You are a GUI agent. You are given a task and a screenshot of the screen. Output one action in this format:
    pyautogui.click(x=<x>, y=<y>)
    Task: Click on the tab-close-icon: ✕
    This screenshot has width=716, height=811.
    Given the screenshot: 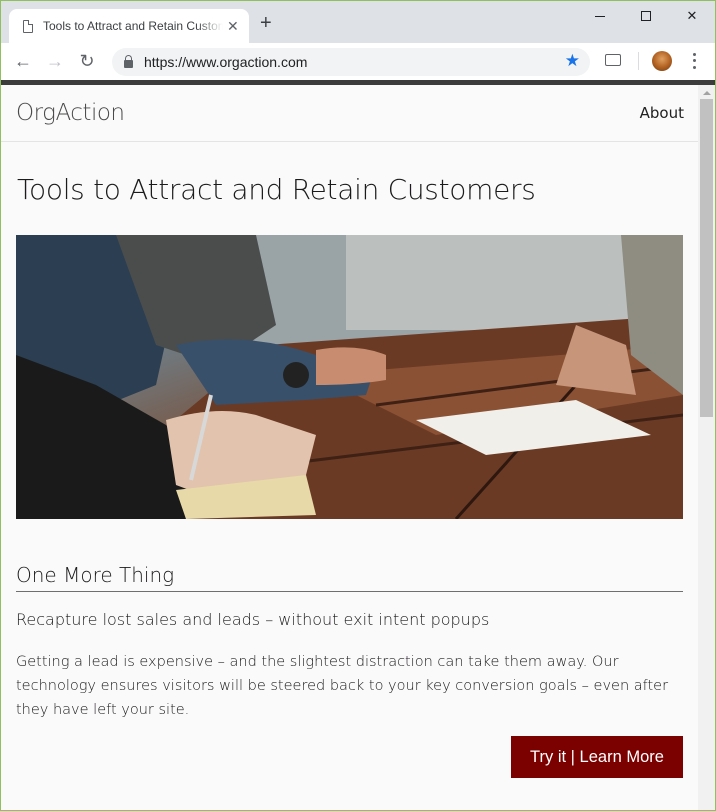 What is the action you would take?
    pyautogui.click(x=233, y=26)
    